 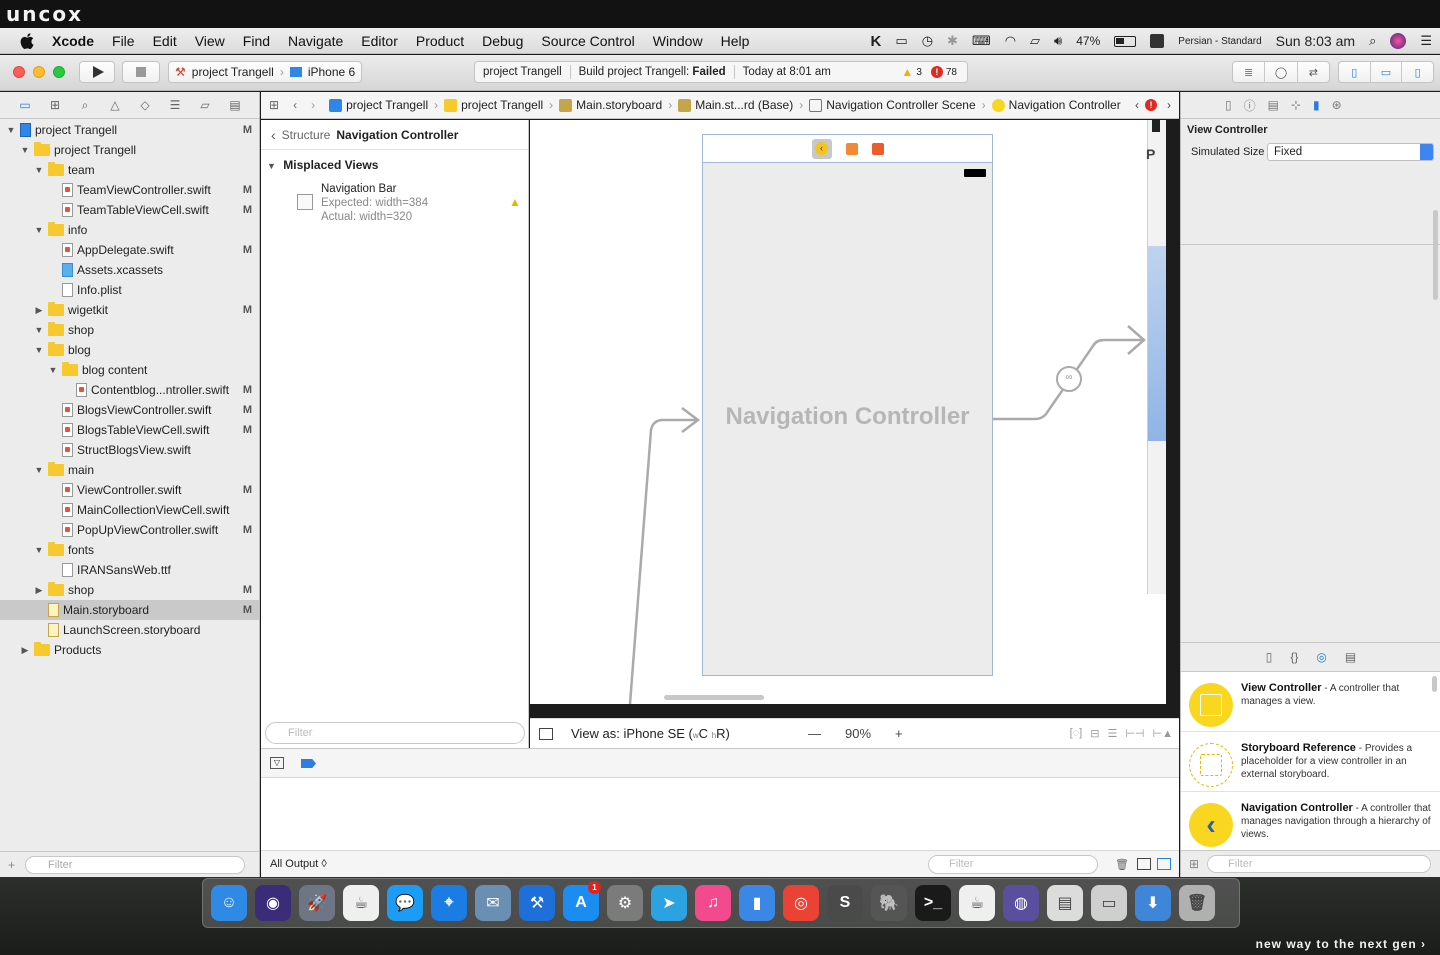 I want to click on file-tree-row: ▼ team, so click(x=129, y=170).